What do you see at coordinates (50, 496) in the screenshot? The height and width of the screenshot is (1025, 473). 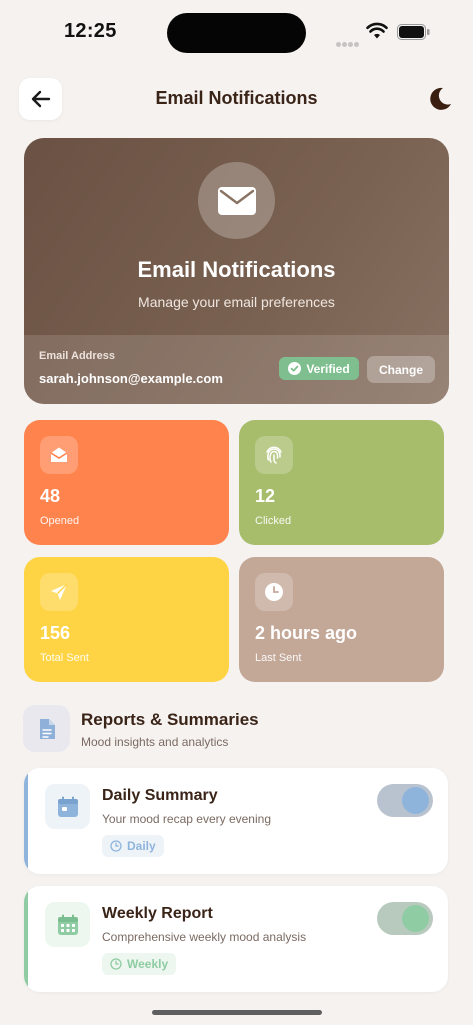 I see `stat-value: 48` at bounding box center [50, 496].